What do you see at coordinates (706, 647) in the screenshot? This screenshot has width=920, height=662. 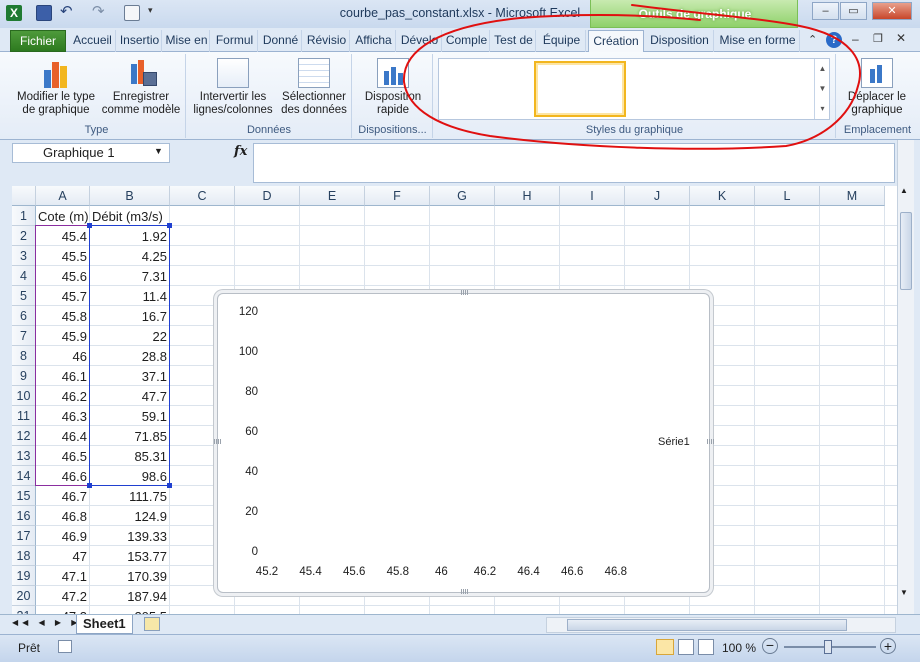 I see `page-break-view-icon` at bounding box center [706, 647].